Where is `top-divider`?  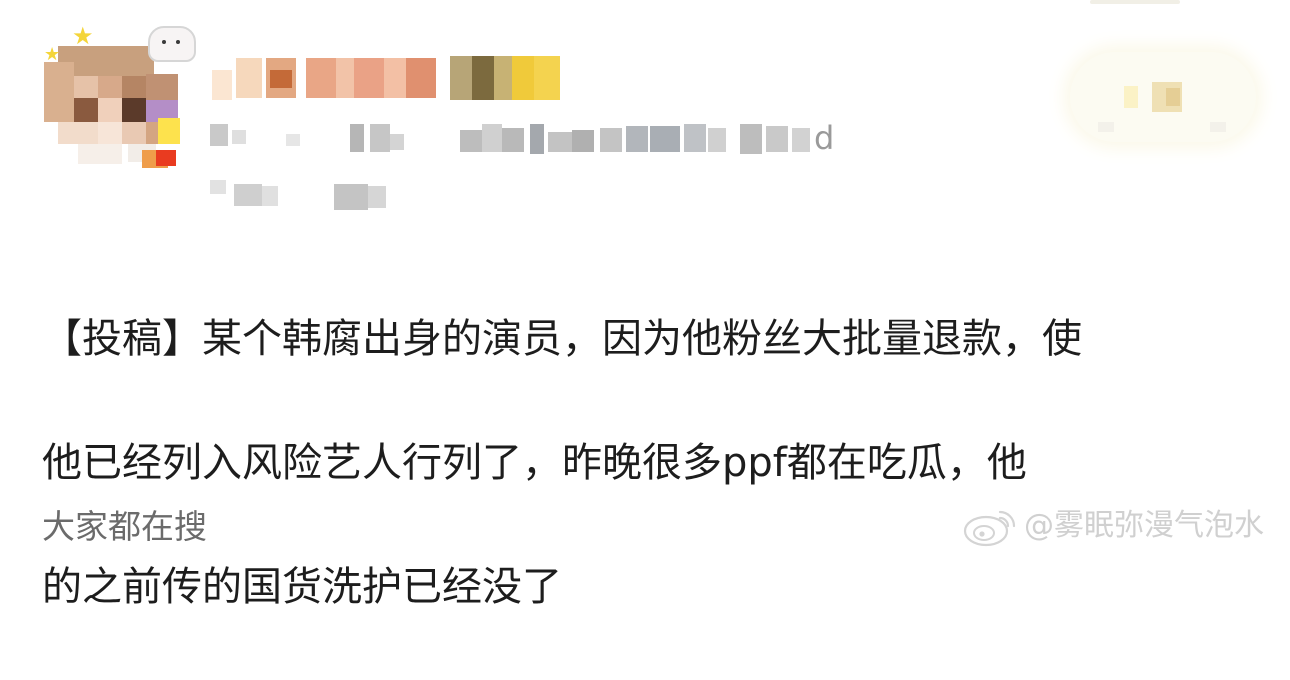
top-divider is located at coordinates (1135, 2).